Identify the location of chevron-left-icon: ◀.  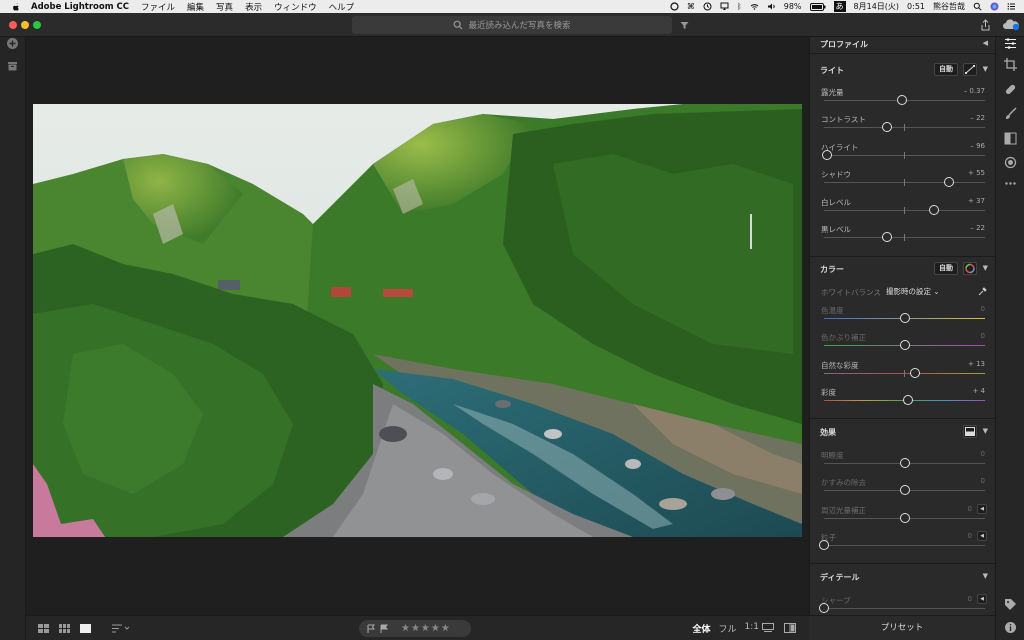
(985, 43).